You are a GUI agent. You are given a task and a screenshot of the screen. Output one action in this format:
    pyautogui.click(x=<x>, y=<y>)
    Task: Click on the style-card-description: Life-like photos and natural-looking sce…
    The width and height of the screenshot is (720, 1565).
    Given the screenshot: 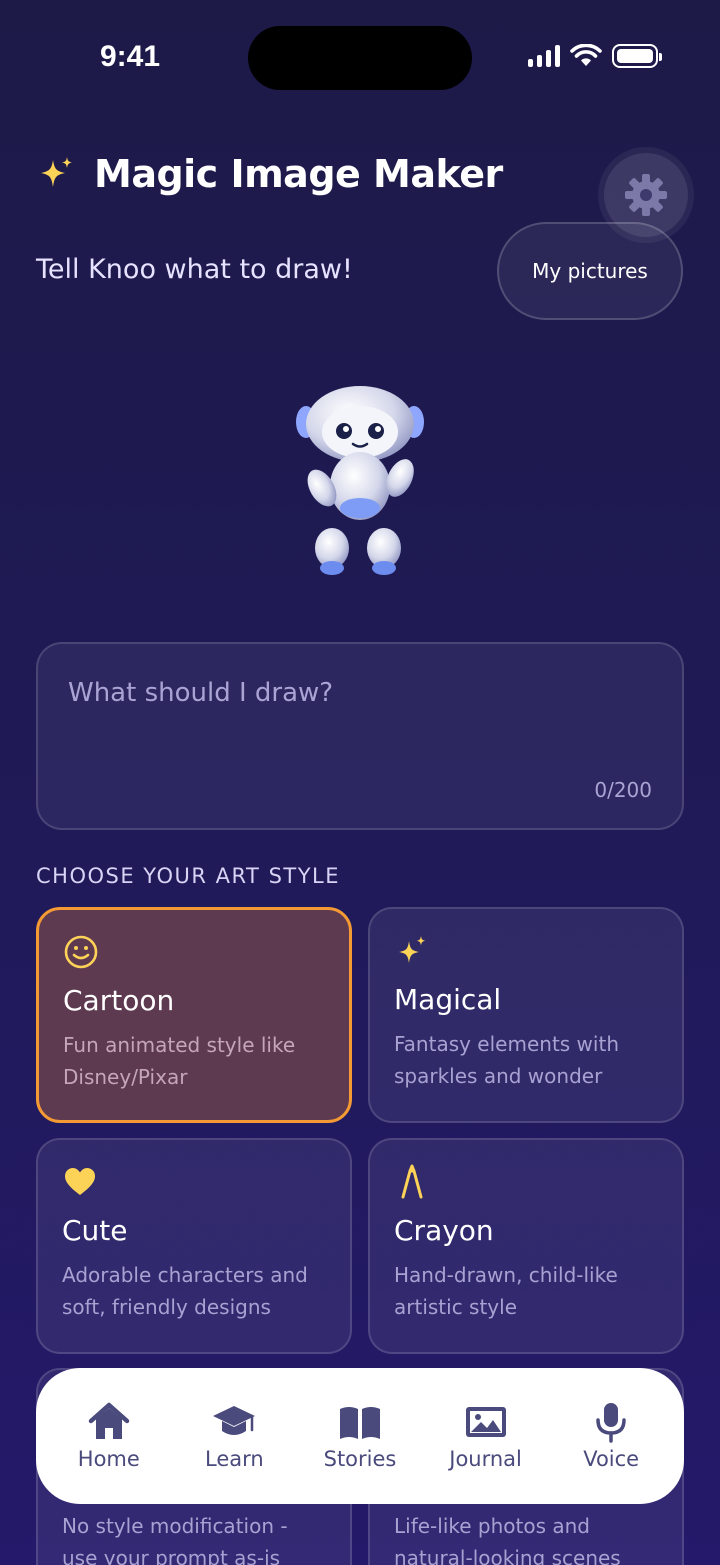 What is the action you would take?
    pyautogui.click(x=507, y=1539)
    